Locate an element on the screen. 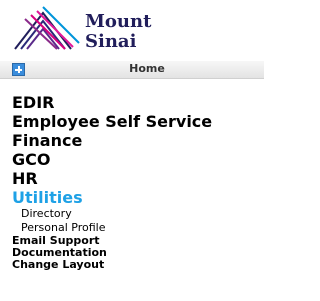 This screenshot has height=301, width=320. home-bar: Home is located at coordinates (132, 70).